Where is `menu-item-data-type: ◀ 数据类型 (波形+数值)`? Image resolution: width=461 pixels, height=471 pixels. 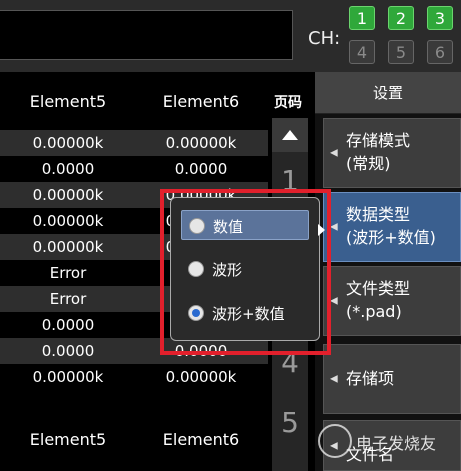 menu-item-data-type: ◀ 数据类型 (波形+数值) is located at coordinates (392, 227).